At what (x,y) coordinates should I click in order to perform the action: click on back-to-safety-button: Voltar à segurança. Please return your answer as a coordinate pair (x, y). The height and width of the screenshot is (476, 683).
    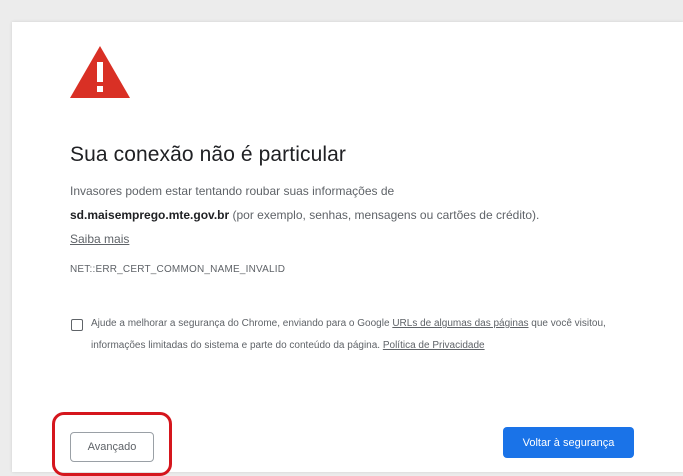
    Looking at the image, I should click on (568, 442).